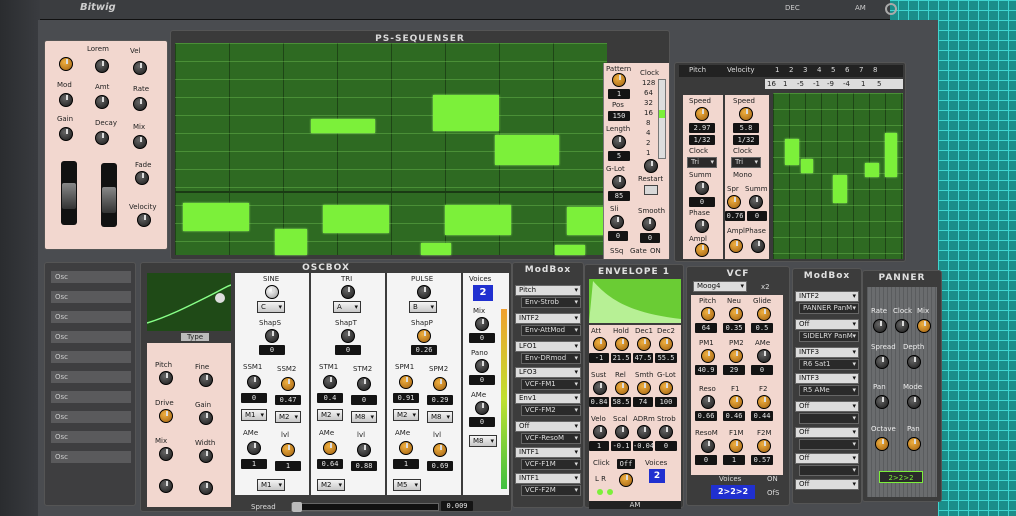 The image size is (1016, 516). Describe the element at coordinates (702, 188) in the screenshot. I see `lfo-a-summ-knob` at that location.